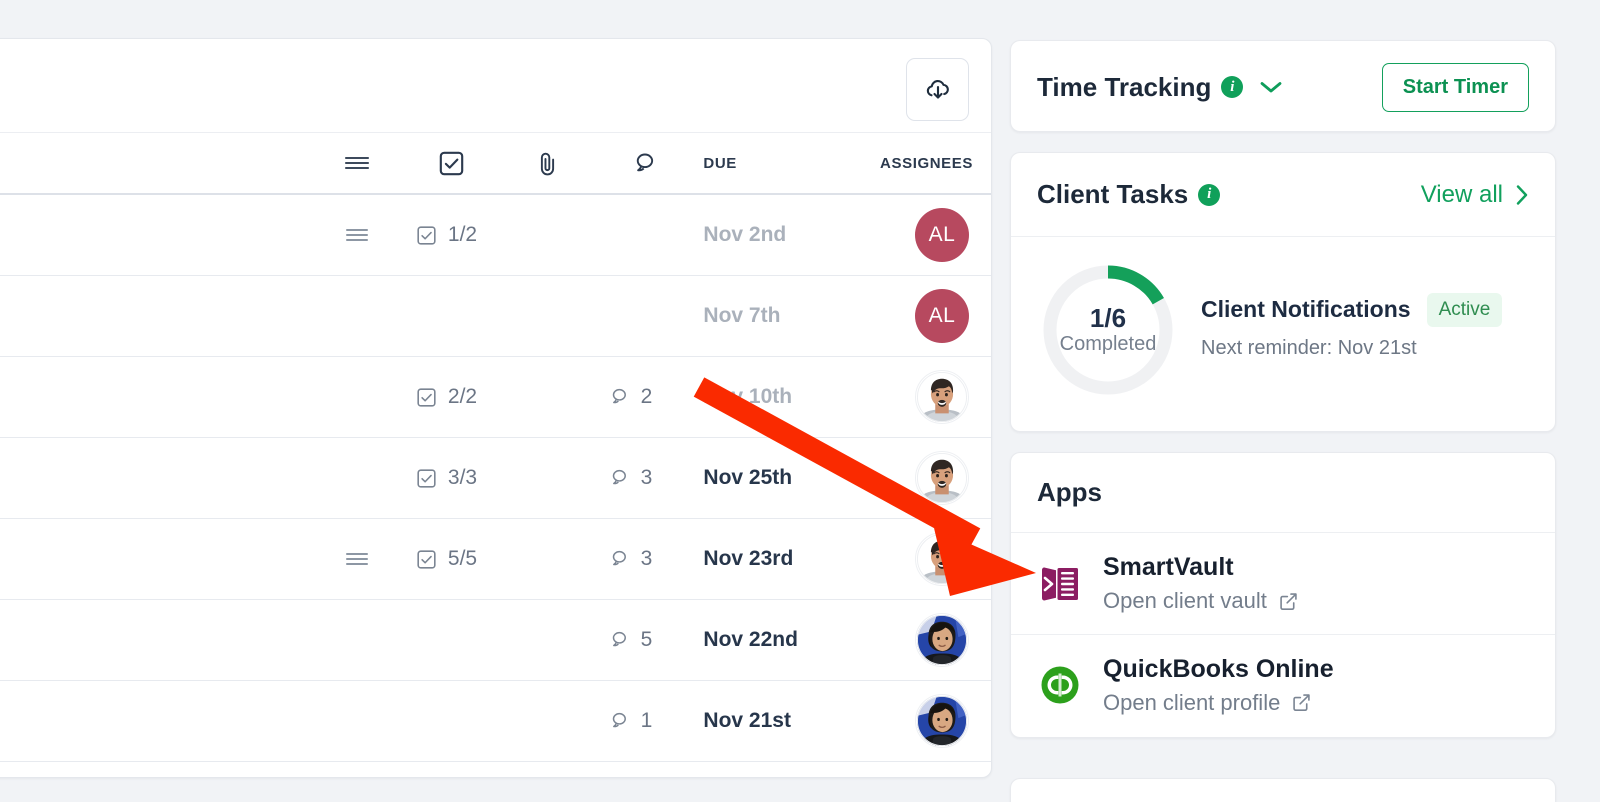 This screenshot has height=802, width=1600. What do you see at coordinates (1283, 684) in the screenshot?
I see `app-row-quickbooks: QuickBooks Online Open client profile` at bounding box center [1283, 684].